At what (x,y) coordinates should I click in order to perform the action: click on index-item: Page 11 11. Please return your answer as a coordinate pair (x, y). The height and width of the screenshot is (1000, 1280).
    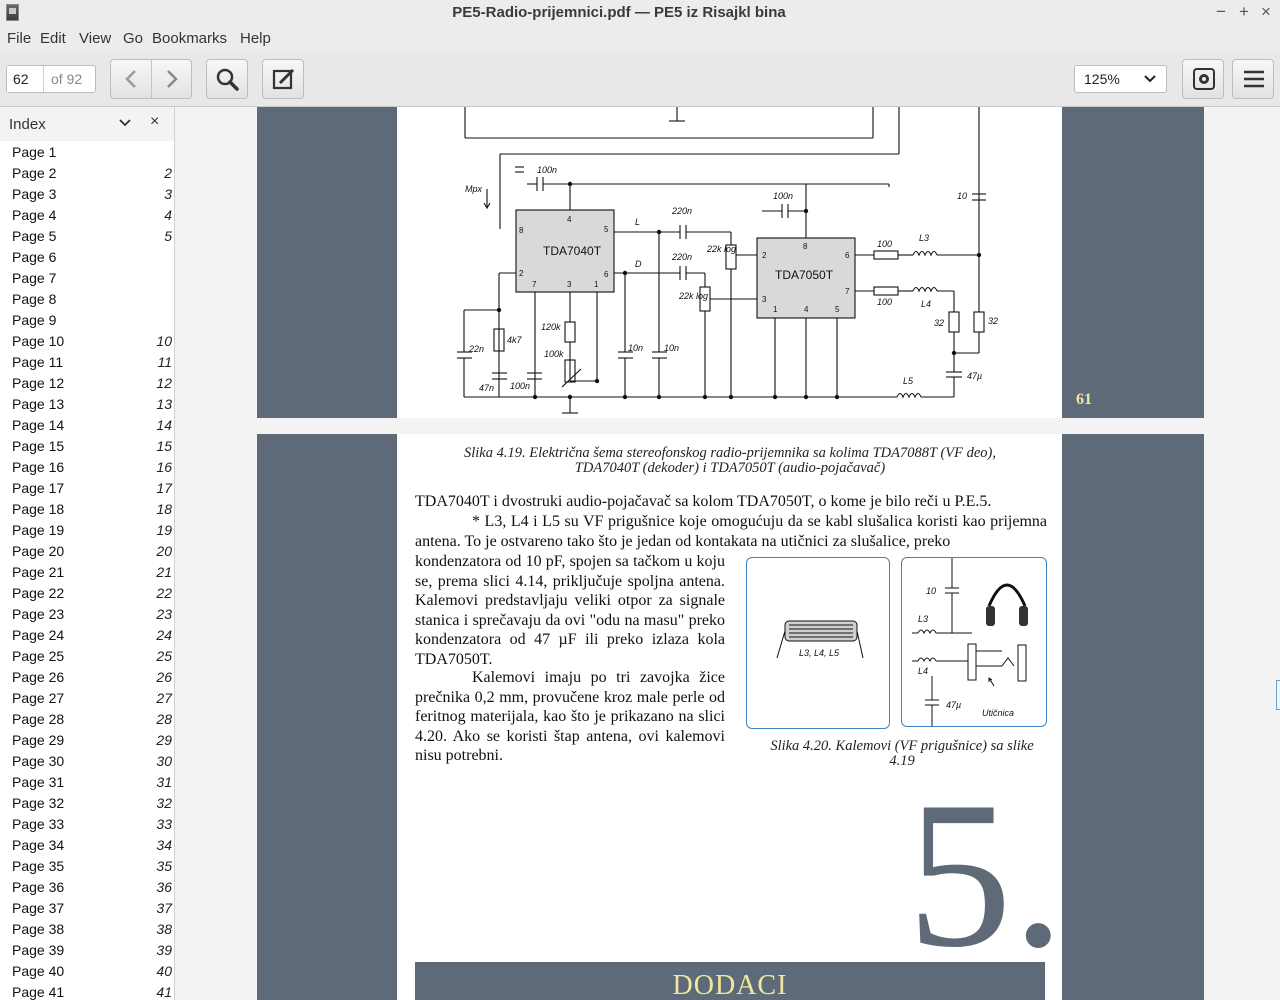
    Looking at the image, I should click on (87, 362).